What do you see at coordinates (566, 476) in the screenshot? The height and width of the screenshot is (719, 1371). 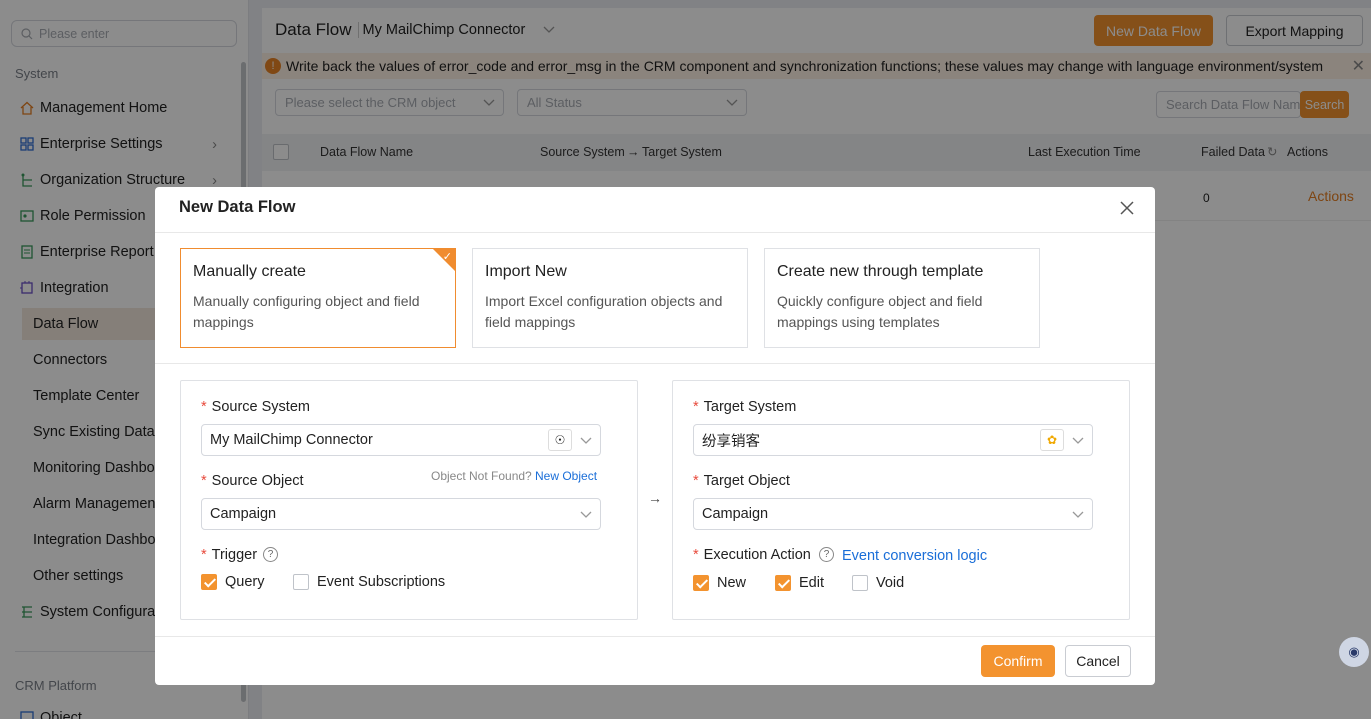 I see `new-object-link: New Object` at bounding box center [566, 476].